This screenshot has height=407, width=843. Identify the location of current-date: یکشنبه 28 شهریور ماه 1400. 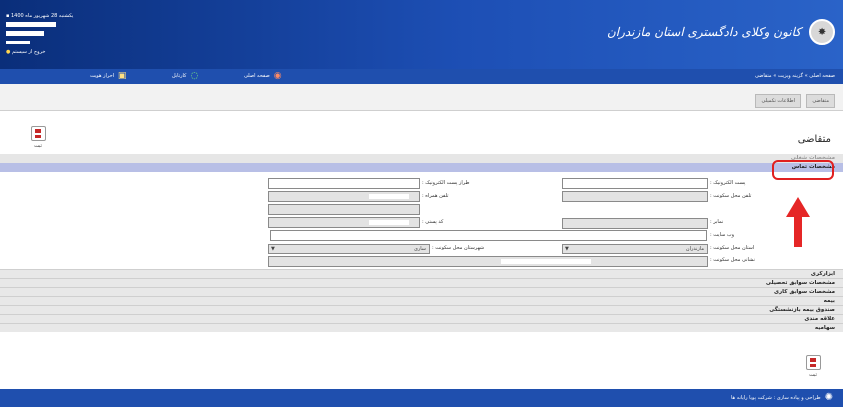
(42, 16).